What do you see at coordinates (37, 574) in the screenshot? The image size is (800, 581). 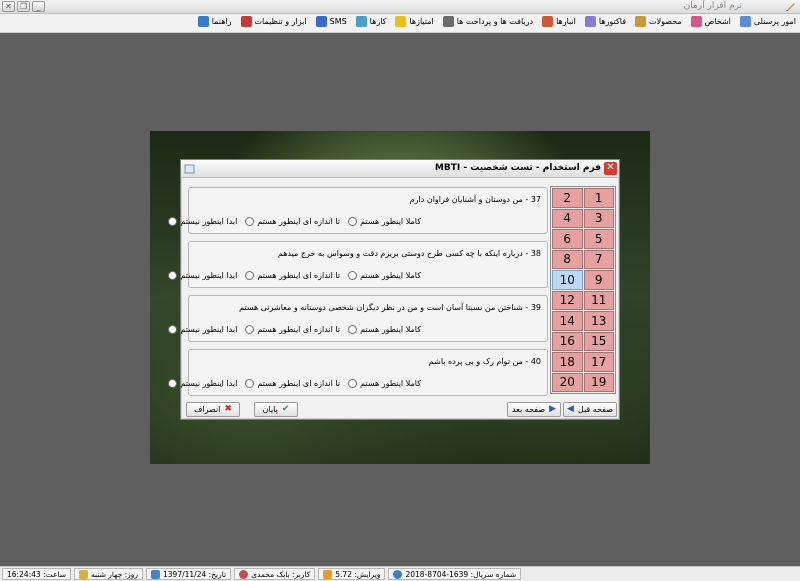 I see `status-time: ساعت: 16:24:43` at bounding box center [37, 574].